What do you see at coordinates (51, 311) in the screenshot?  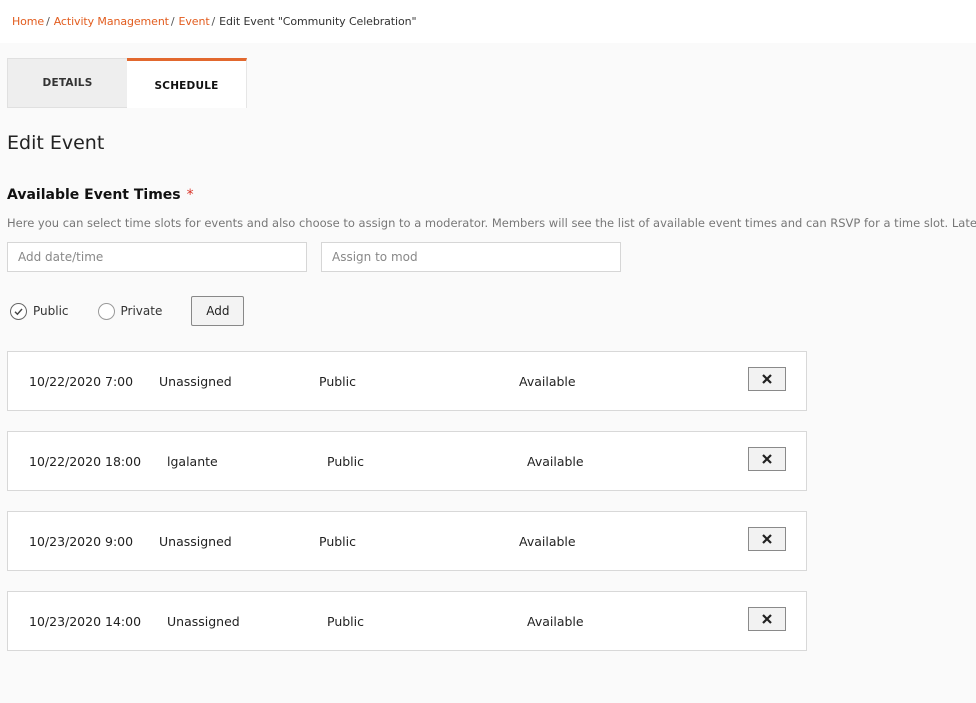 I see `public-radio-label: Public` at bounding box center [51, 311].